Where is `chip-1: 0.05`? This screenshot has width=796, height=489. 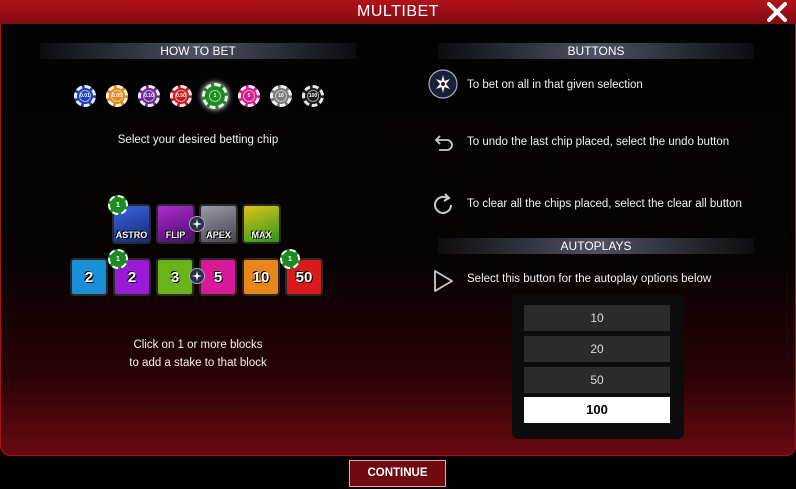
chip-1: 0.05 is located at coordinates (117, 96).